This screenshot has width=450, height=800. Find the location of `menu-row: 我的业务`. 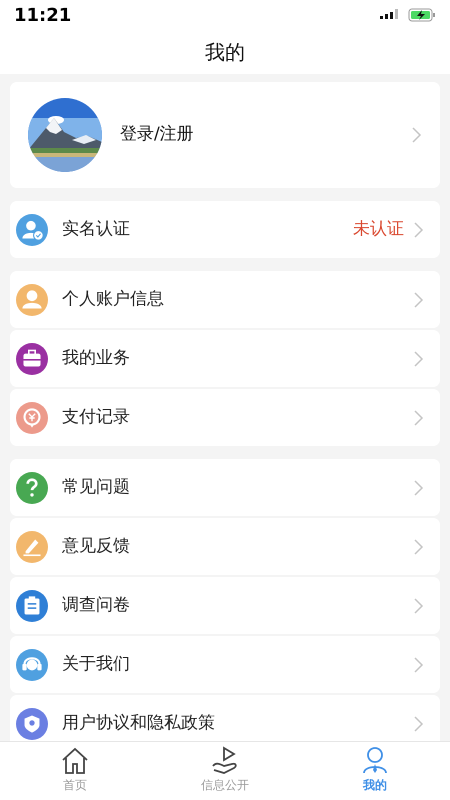

menu-row: 我的业务 is located at coordinates (225, 358).